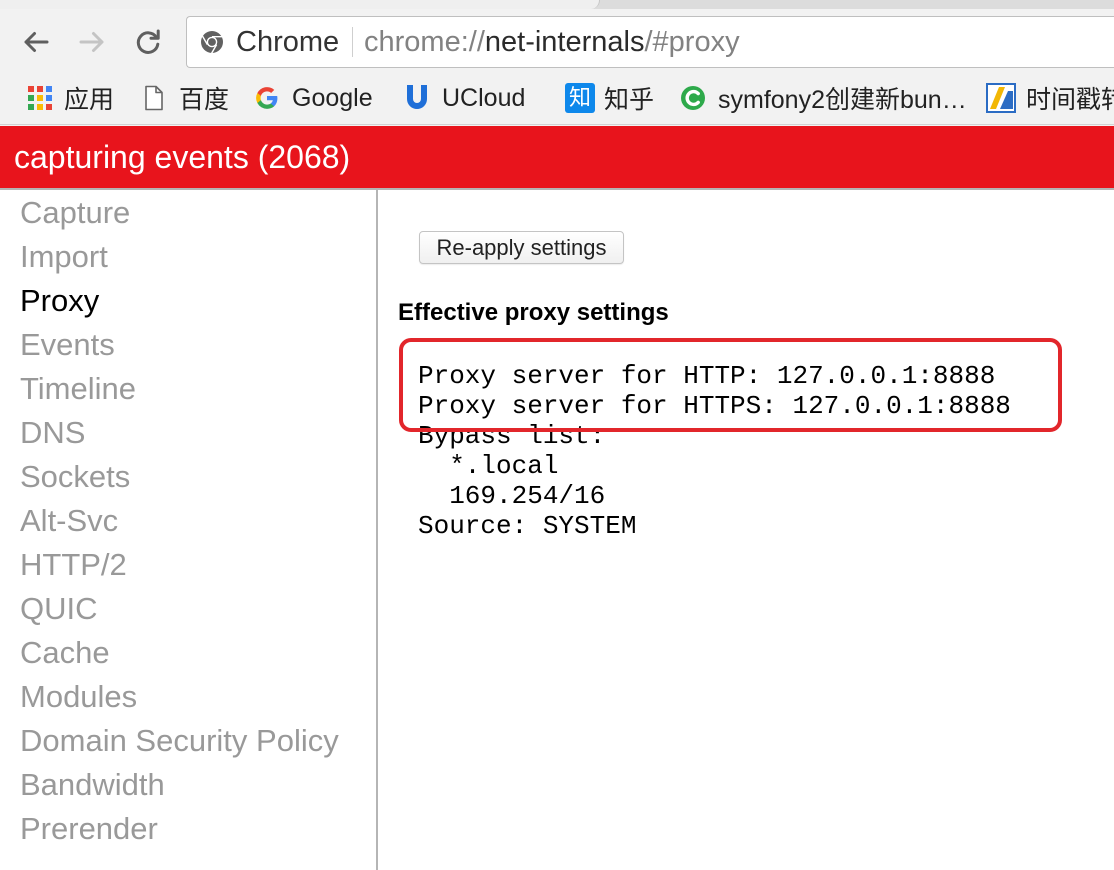  What do you see at coordinates (154, 98) in the screenshot?
I see `page-icon` at bounding box center [154, 98].